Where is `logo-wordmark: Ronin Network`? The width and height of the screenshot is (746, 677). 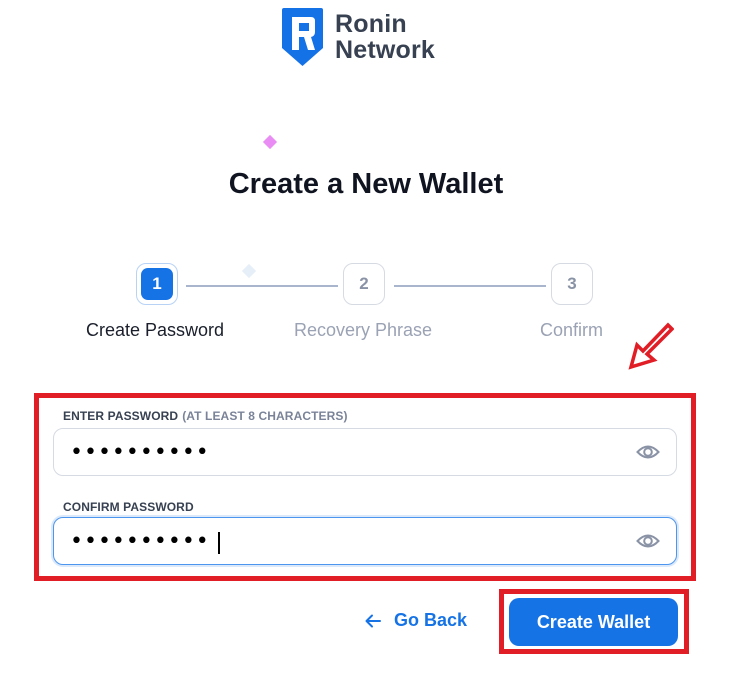
logo-wordmark: Ronin Network is located at coordinates (385, 37).